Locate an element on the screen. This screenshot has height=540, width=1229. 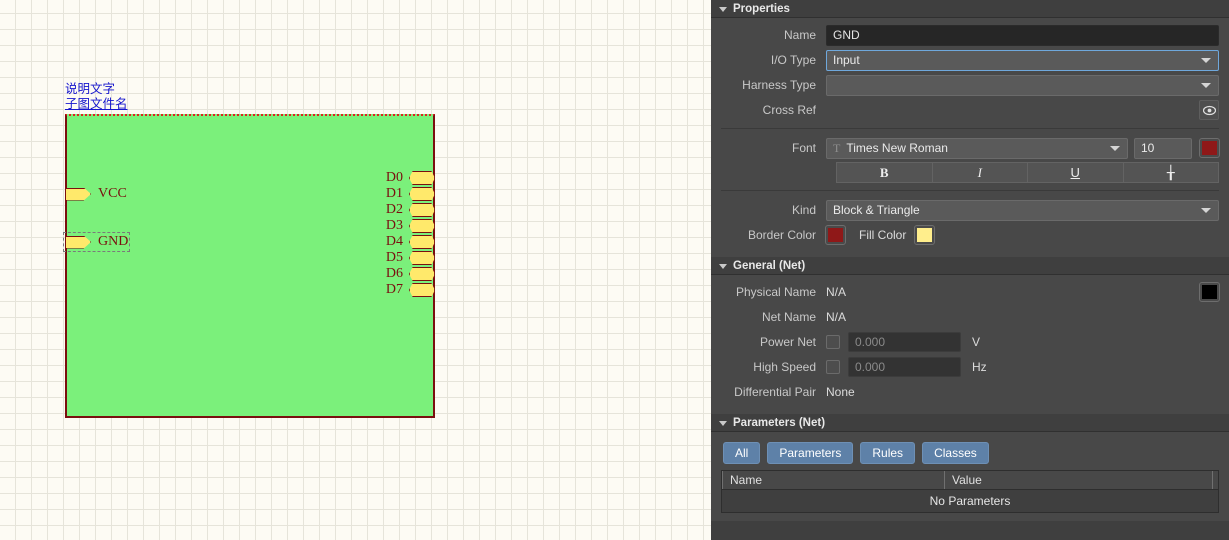
power-net-label: Power Net is located at coordinates (787, 342).